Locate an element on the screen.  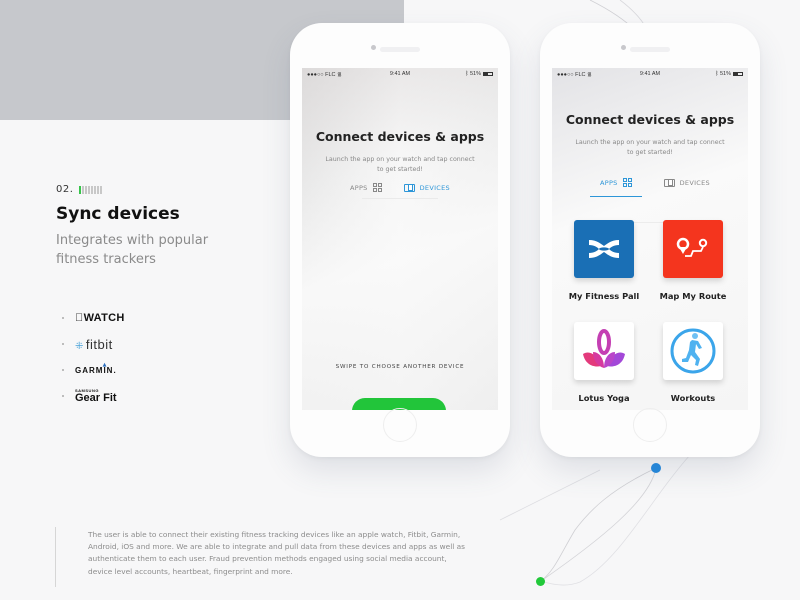
background-photo is located at coordinates (400, 239).